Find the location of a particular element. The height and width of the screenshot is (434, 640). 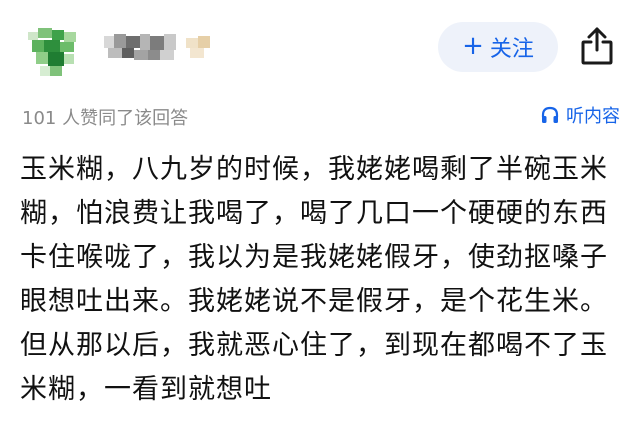

avatar is located at coordinates (53, 52).